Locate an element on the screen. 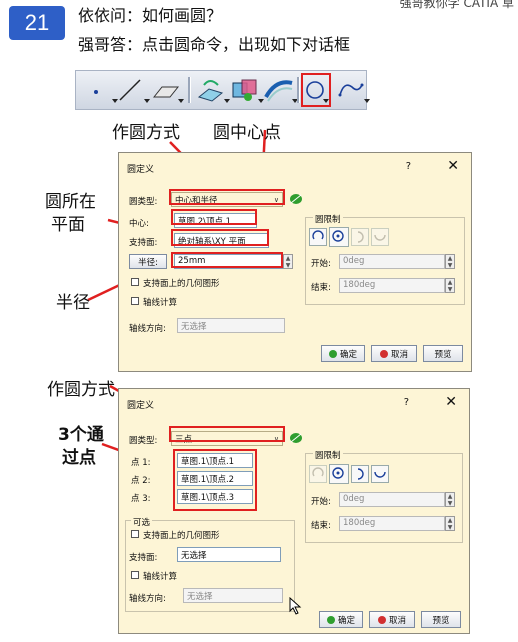  annotation-circle-center: 圆中心点 is located at coordinates (247, 133).